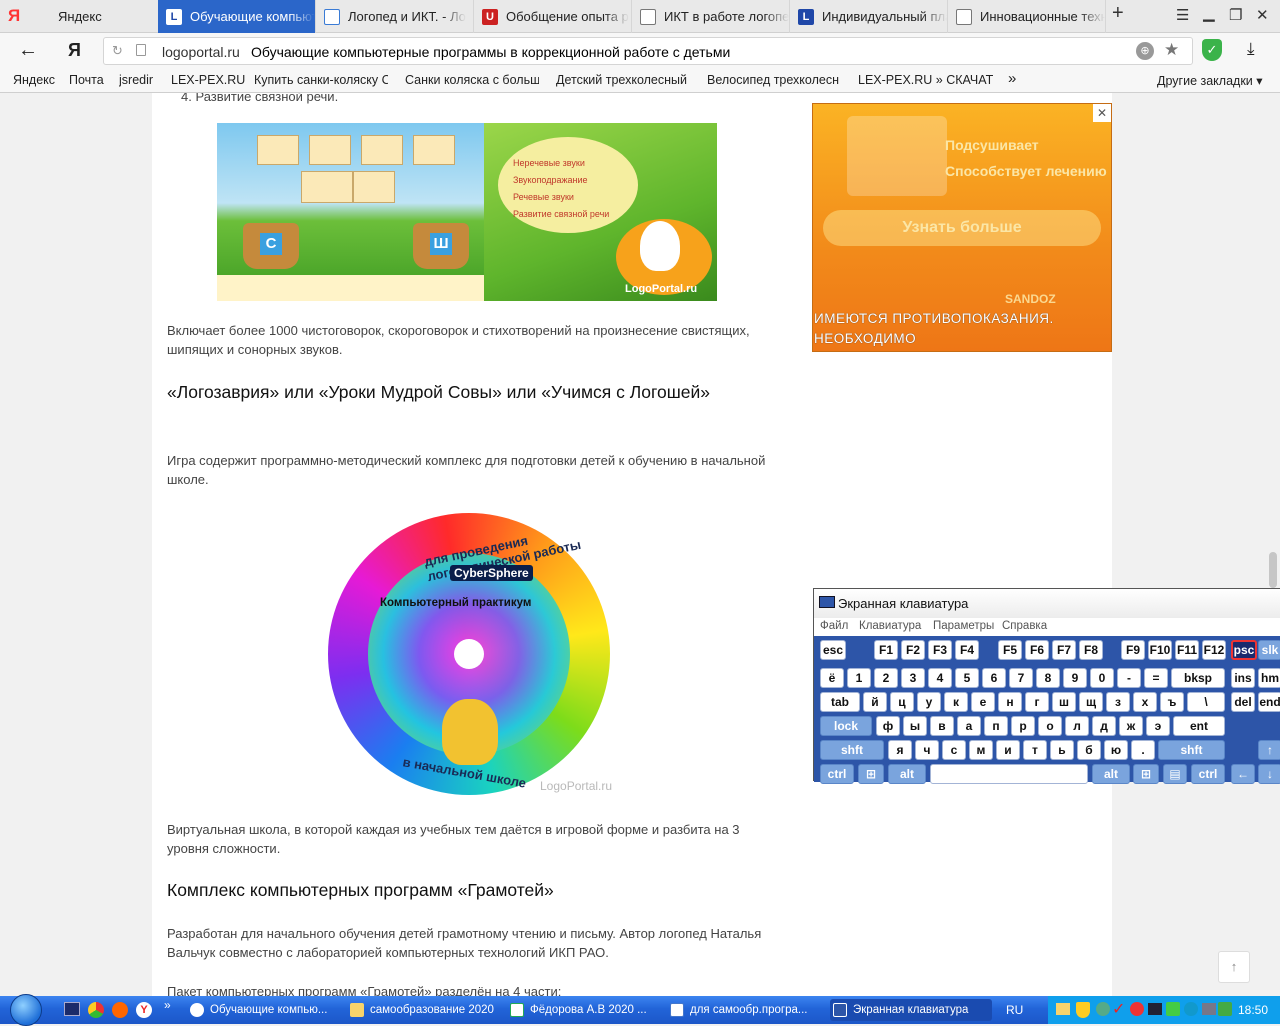 This screenshot has height=1026, width=1280. What do you see at coordinates (852, 750) in the screenshot?
I see `key-shift-left: shft` at bounding box center [852, 750].